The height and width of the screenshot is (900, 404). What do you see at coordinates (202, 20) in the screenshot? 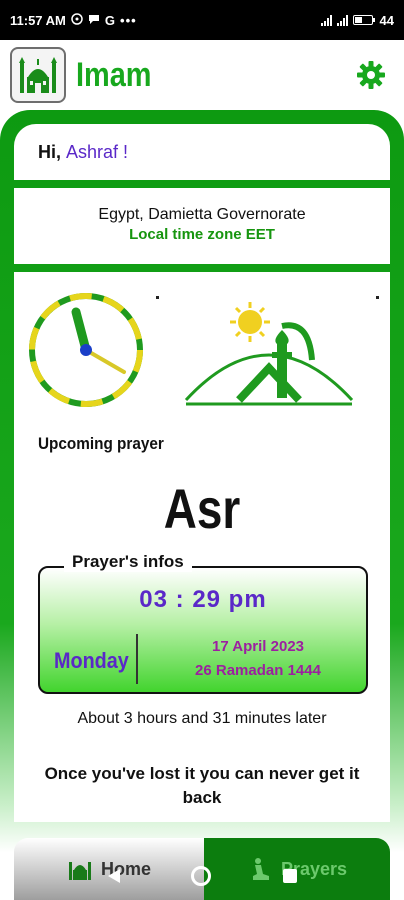
I see `status-bar: 11:57 AM G ••• 44` at bounding box center [202, 20].